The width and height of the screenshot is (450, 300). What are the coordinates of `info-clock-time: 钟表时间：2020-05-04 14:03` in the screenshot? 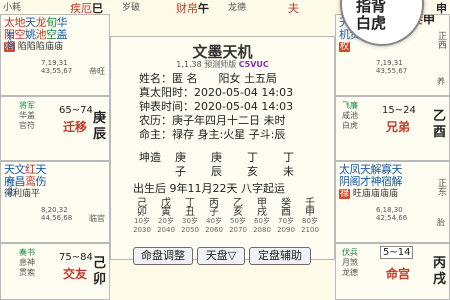 It's located at (216, 106).